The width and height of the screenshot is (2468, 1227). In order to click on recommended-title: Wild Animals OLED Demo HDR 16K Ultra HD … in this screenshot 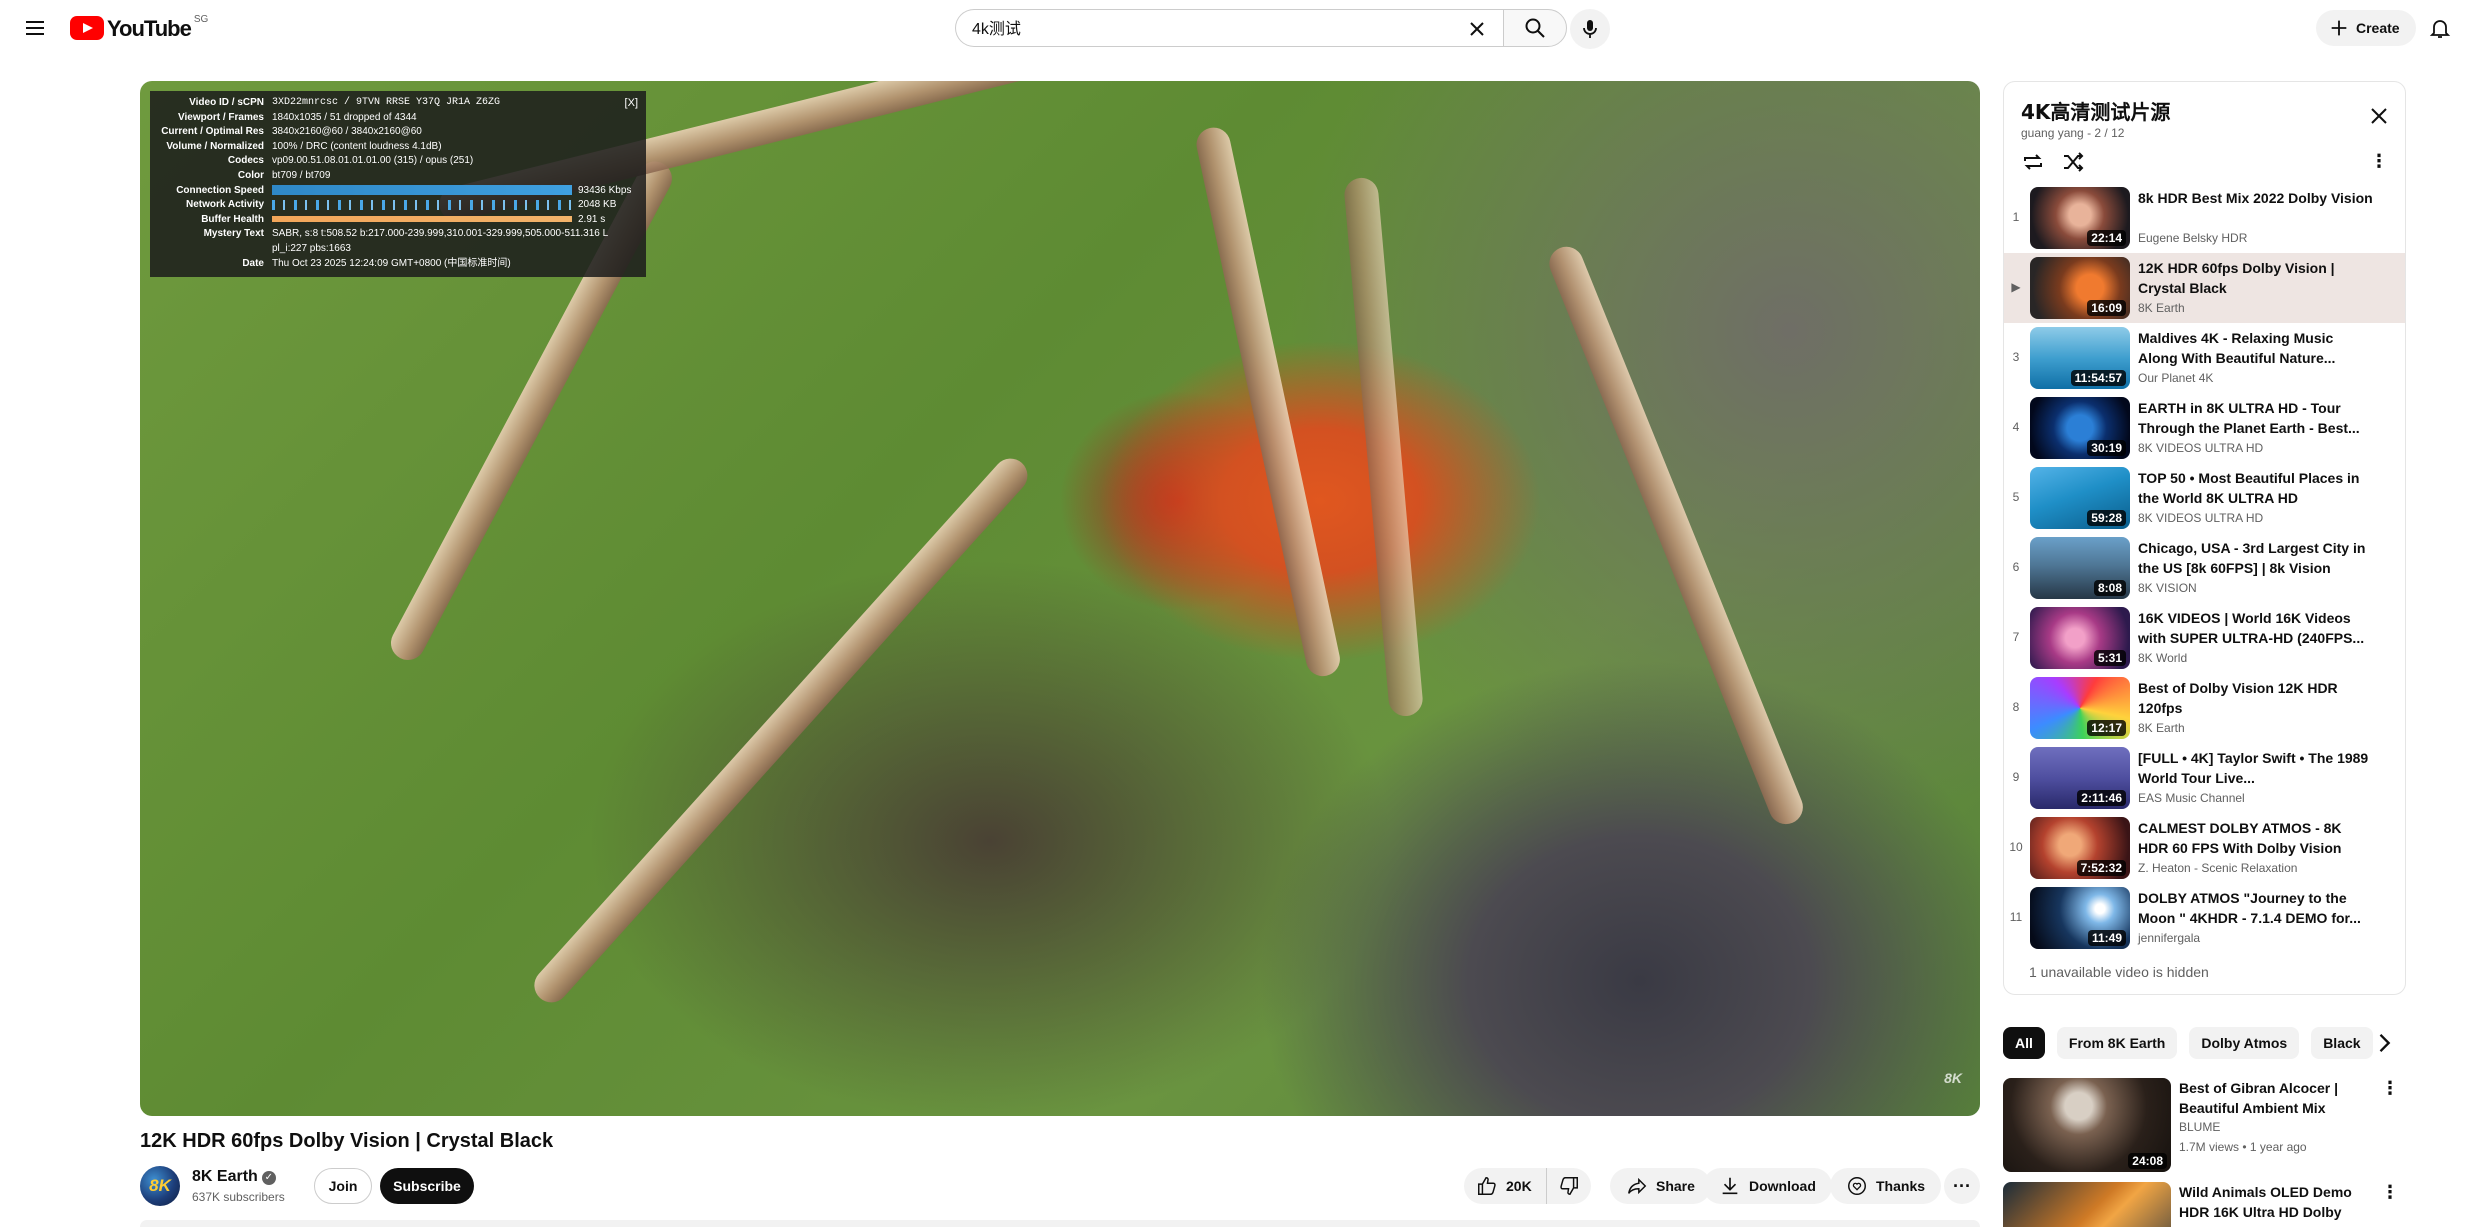, I will do `click(2277, 1202)`.